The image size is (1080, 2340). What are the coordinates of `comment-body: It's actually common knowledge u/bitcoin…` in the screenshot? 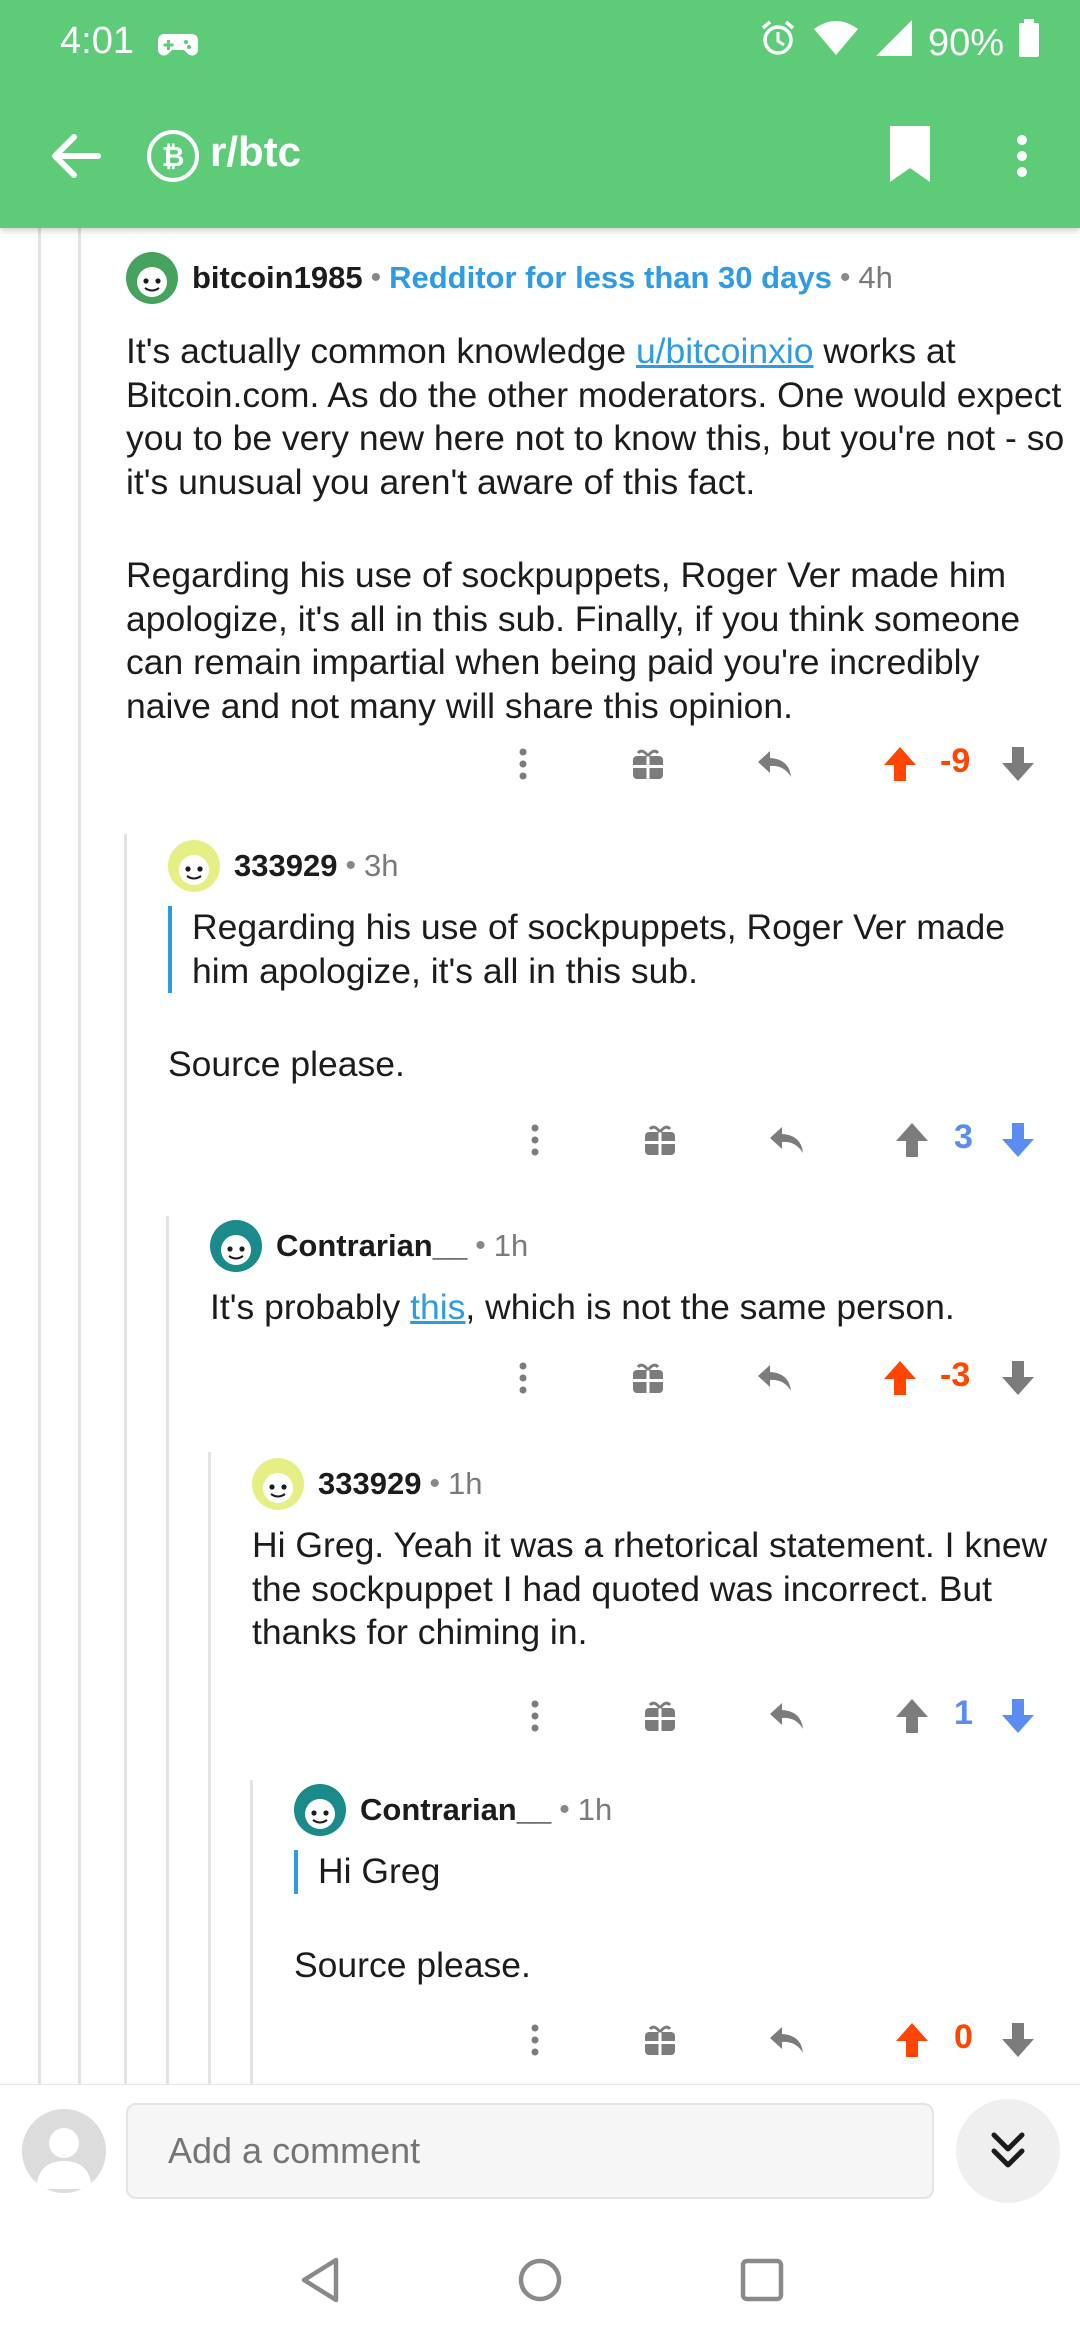 It's located at (596, 529).